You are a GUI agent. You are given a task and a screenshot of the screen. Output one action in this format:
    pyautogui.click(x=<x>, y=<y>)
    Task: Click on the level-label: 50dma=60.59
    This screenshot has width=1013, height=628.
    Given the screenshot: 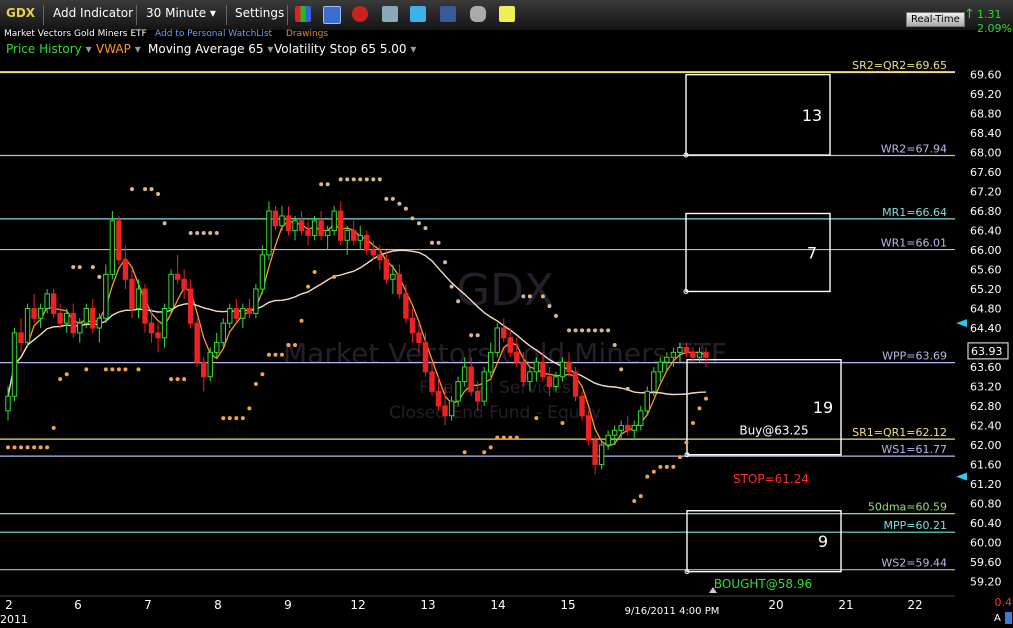 What is the action you would take?
    pyautogui.click(x=907, y=507)
    